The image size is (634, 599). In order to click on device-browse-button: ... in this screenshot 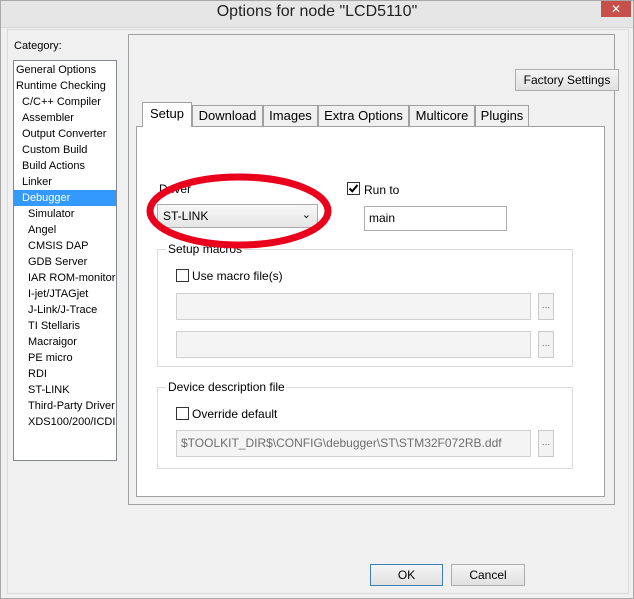, I will do `click(546, 443)`.